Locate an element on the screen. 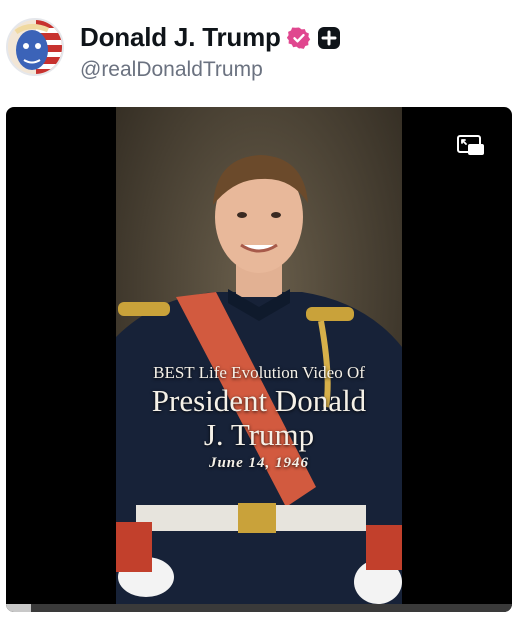 This screenshot has height=619, width=520. avatar-flag-portrait is located at coordinates (35, 47).